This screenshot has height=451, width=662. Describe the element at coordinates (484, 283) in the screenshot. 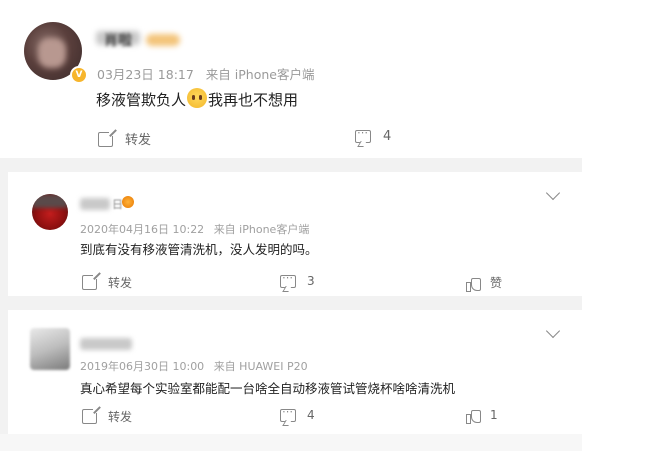

I see `like-button: 赞` at that location.